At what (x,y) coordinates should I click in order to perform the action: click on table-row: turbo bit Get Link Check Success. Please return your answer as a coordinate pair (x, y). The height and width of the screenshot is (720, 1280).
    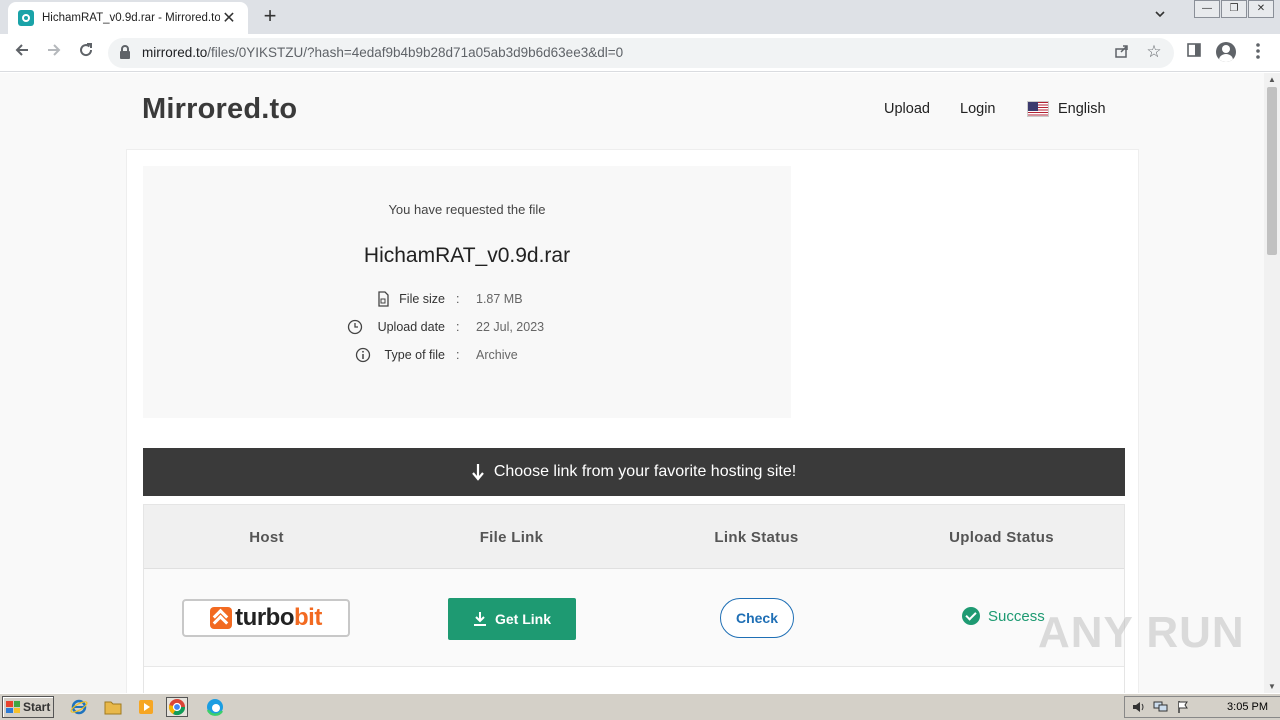
    Looking at the image, I should click on (634, 618).